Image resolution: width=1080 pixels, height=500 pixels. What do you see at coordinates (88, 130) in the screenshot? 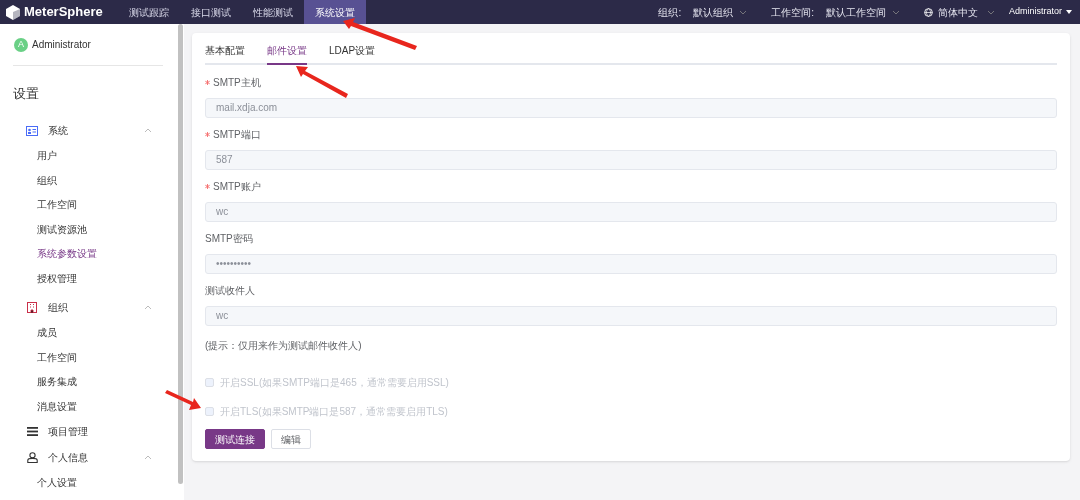
I see `menu-group: 系统` at bounding box center [88, 130].